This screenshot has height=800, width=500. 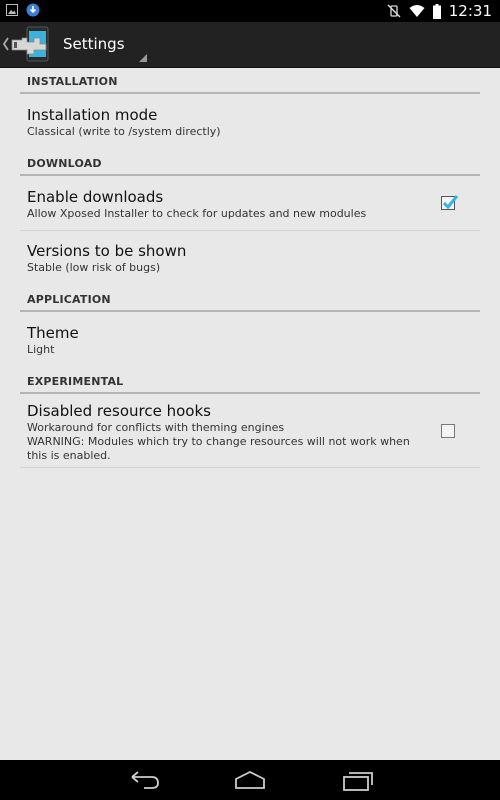 I want to click on recents-icon, so click(x=358, y=780).